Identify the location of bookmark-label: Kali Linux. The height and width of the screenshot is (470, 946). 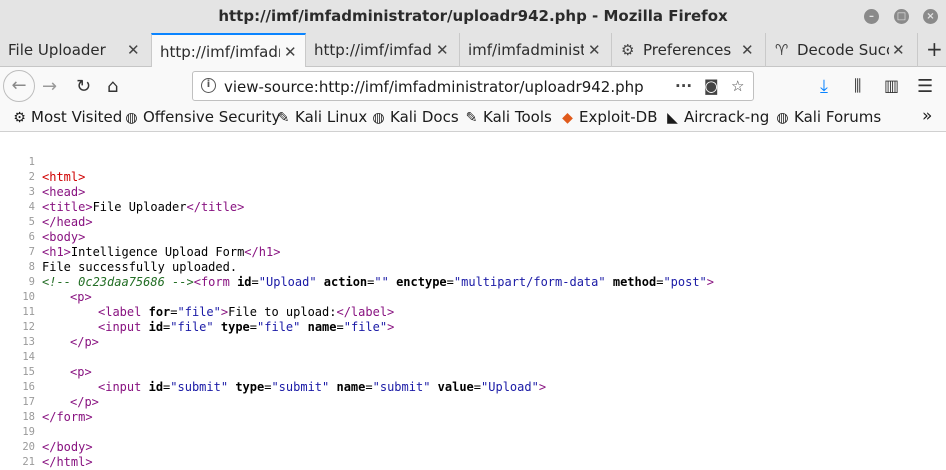
(331, 117).